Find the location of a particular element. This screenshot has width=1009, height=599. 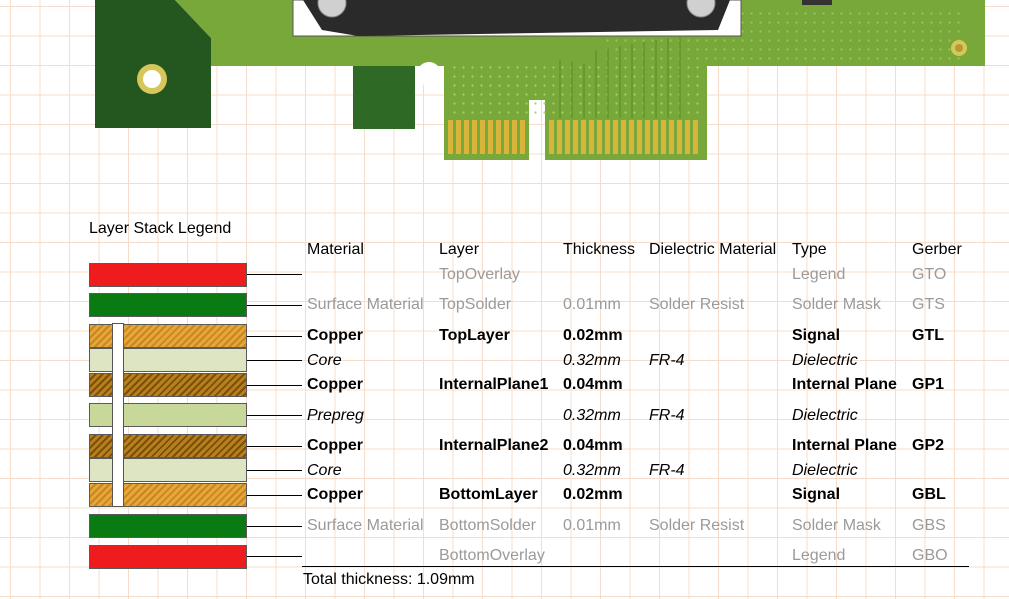

cell-layer: TopLayer is located at coordinates (474, 335).